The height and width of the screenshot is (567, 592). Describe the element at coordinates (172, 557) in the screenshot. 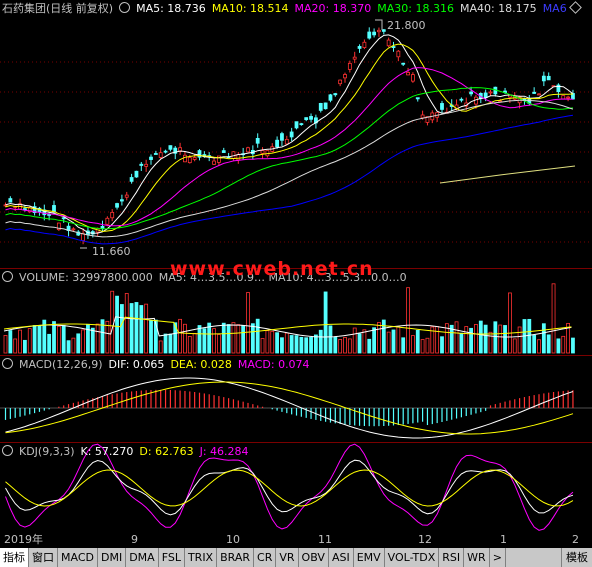

I see `indicator-tab: FSL` at that location.